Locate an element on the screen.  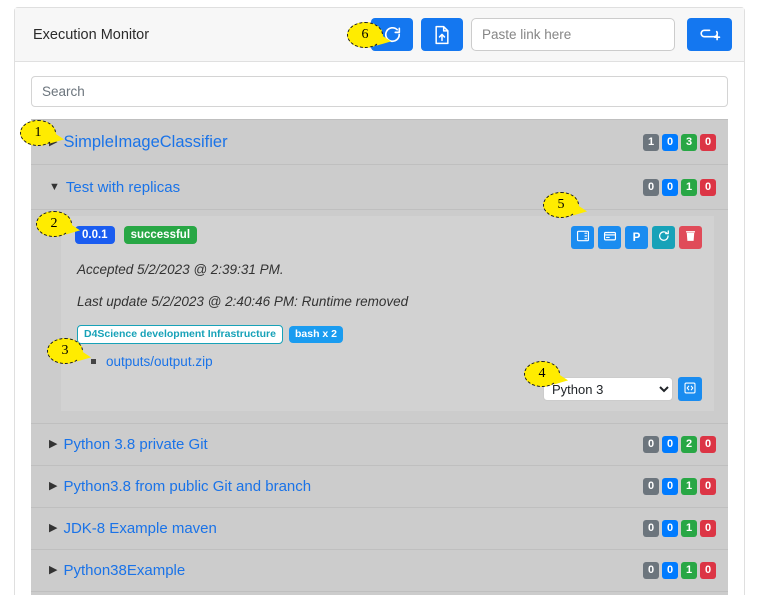
callout-3: 3 is located at coordinates (65, 351).